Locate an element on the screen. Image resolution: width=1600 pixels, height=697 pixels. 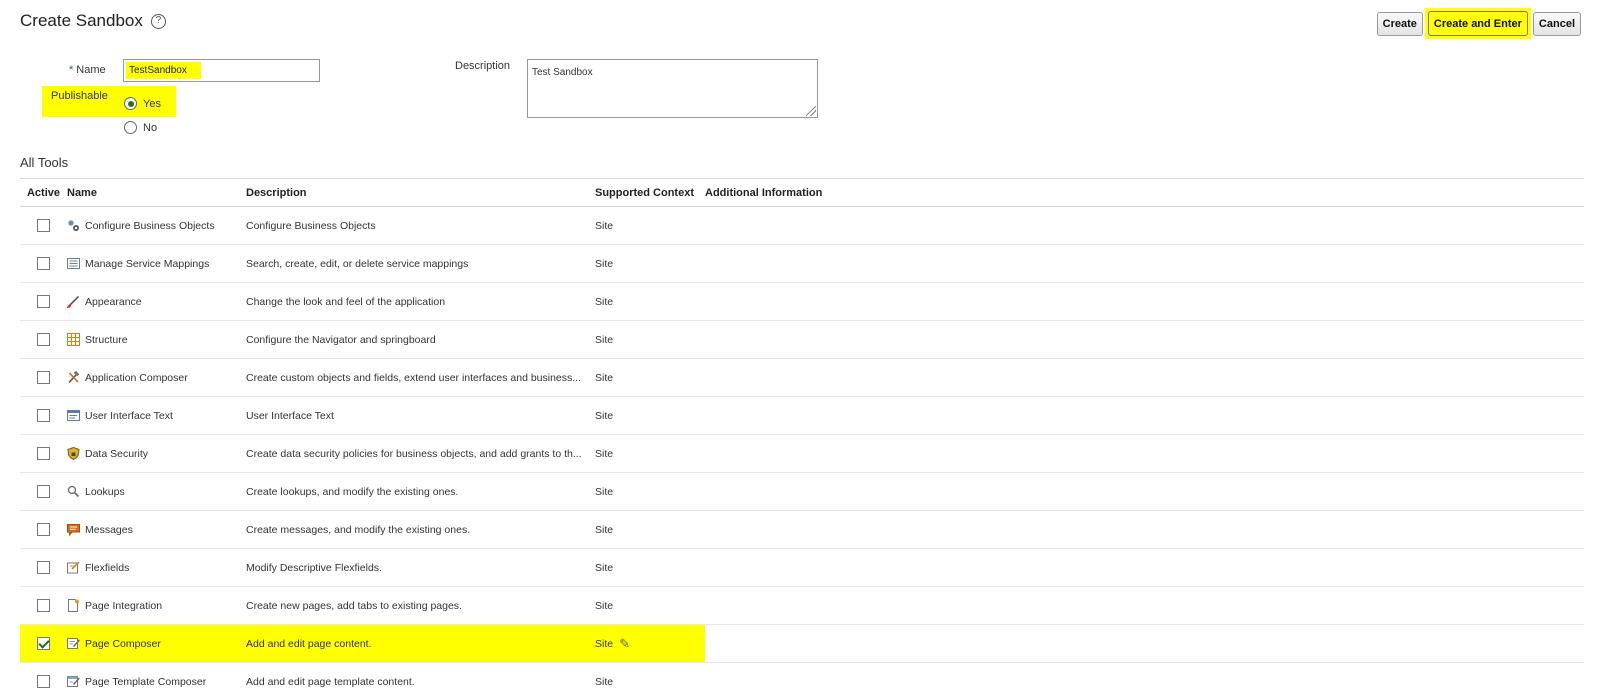
header-actions: Create Create and Enter Cancel is located at coordinates (1478, 23).